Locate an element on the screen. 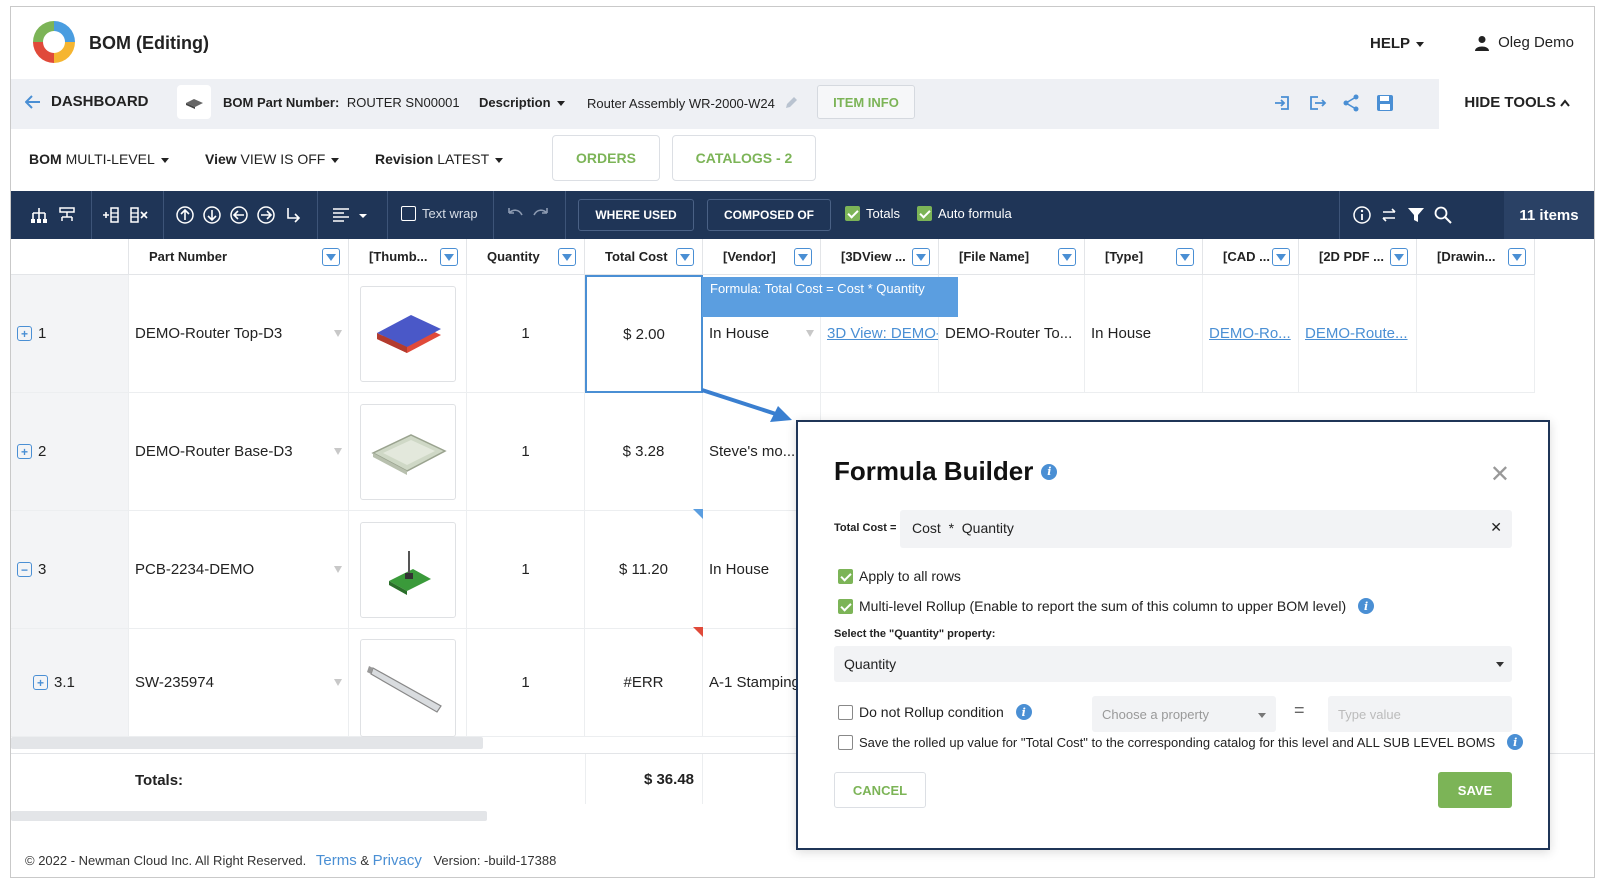 The image size is (1600, 883). import-icon is located at coordinates (1283, 103).